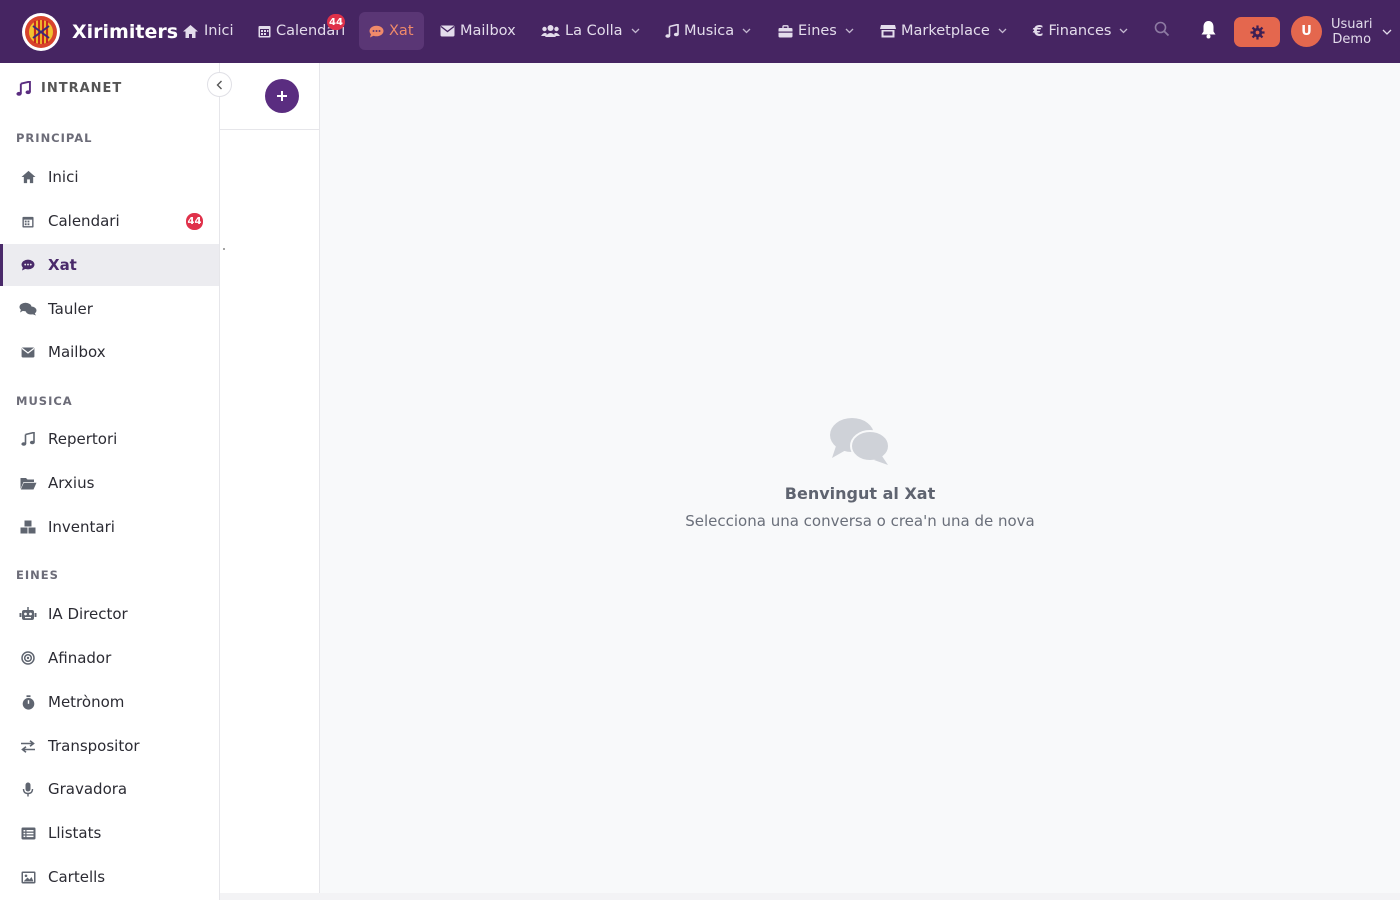  What do you see at coordinates (81, 527) in the screenshot?
I see `sidebar-item-label: Inventari` at bounding box center [81, 527].